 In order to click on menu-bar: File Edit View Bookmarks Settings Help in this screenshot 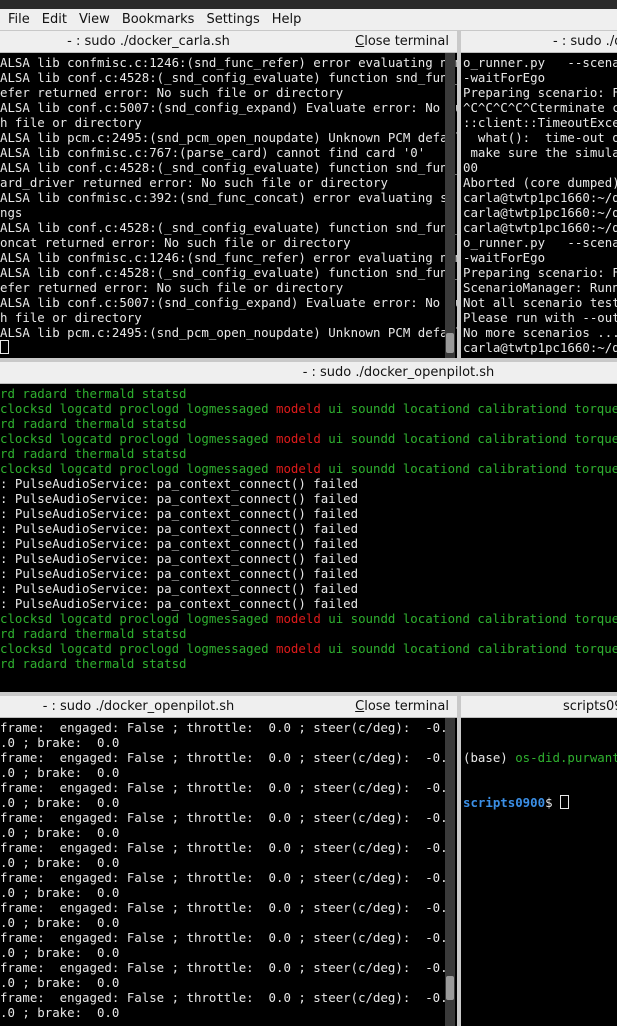, I will do `click(308, 20)`.